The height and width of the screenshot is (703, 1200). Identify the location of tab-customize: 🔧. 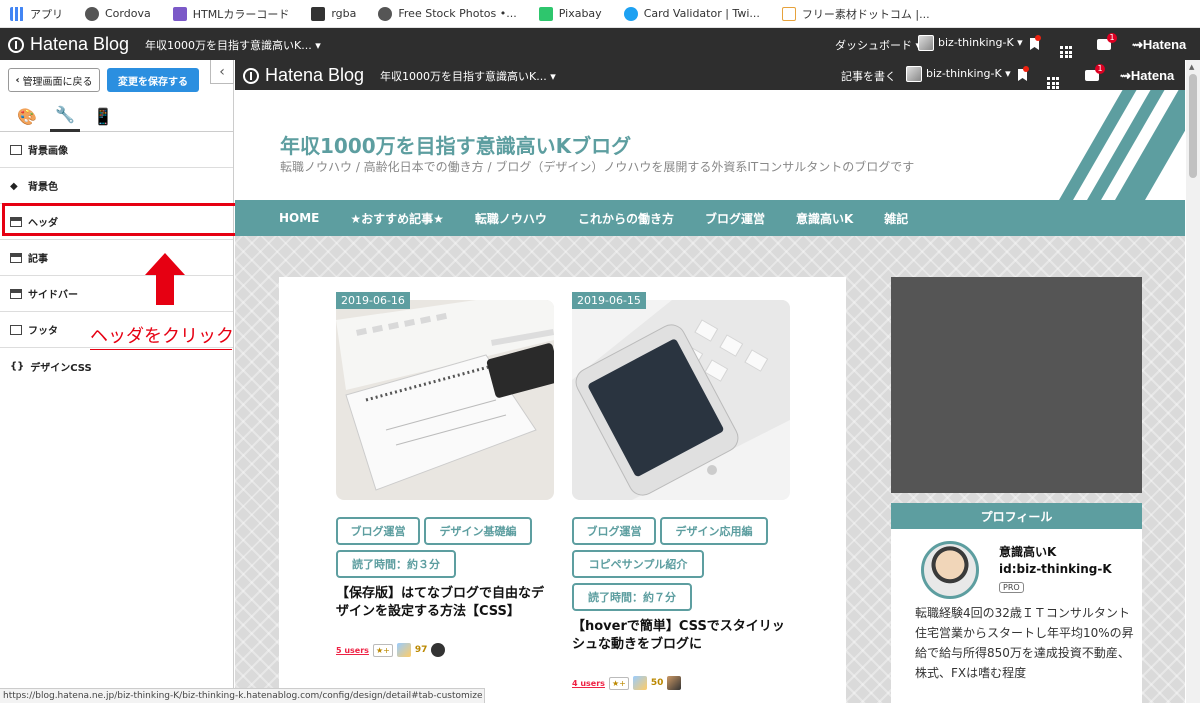
(65, 116).